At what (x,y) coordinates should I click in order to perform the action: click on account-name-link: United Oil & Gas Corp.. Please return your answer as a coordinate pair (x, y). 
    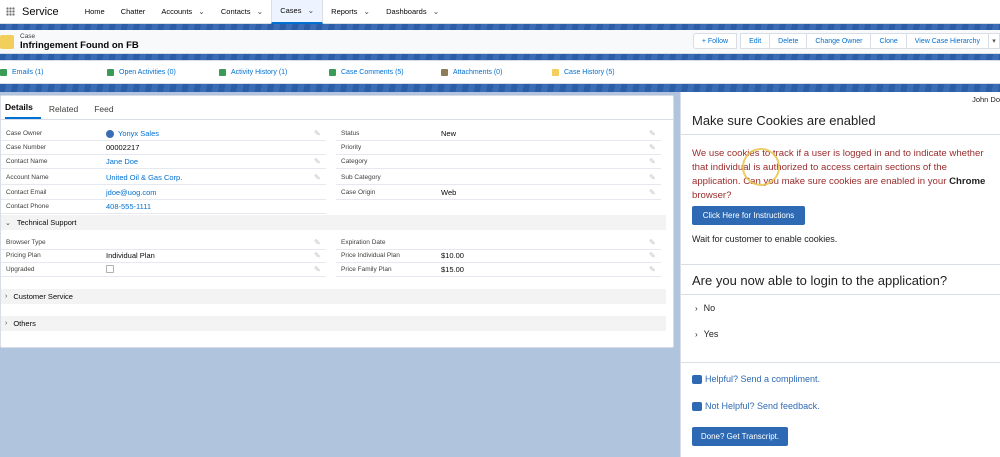
    Looking at the image, I should click on (210, 177).